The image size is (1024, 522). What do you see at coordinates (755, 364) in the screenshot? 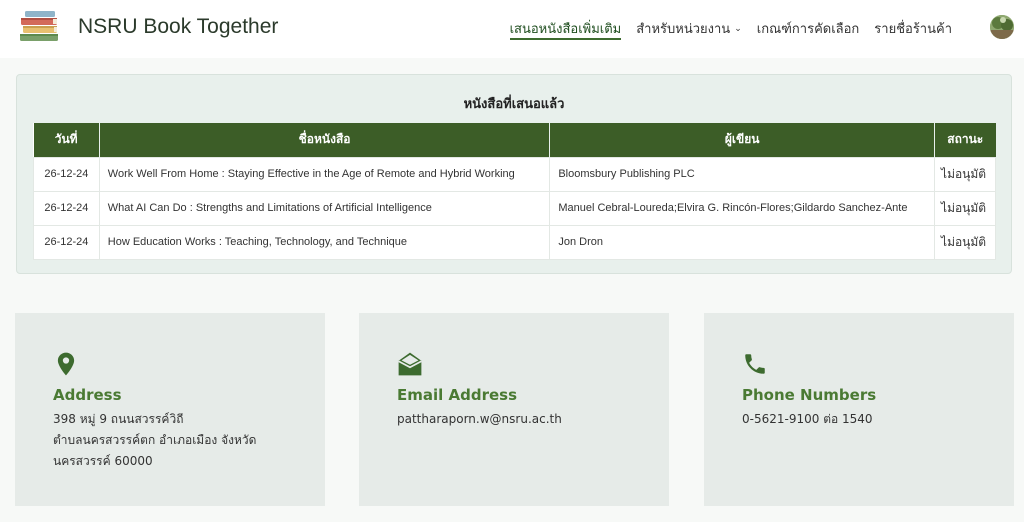
I see `phone-icon` at bounding box center [755, 364].